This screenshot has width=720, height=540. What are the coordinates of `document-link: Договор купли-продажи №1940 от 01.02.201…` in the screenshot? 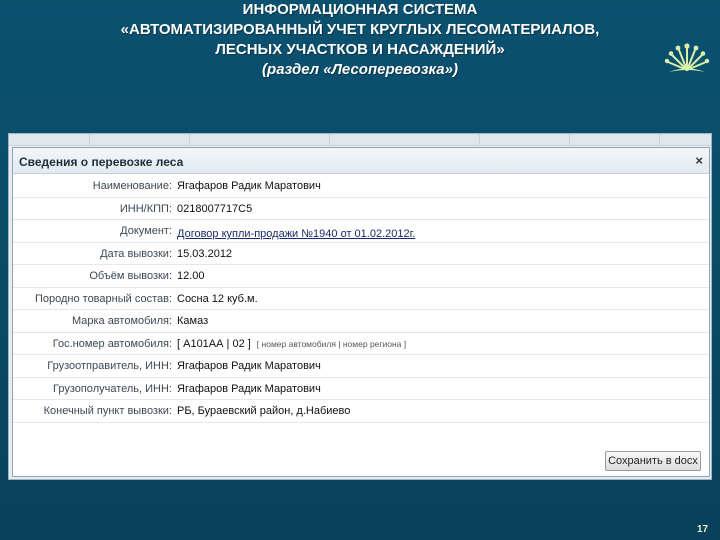 It's located at (296, 234).